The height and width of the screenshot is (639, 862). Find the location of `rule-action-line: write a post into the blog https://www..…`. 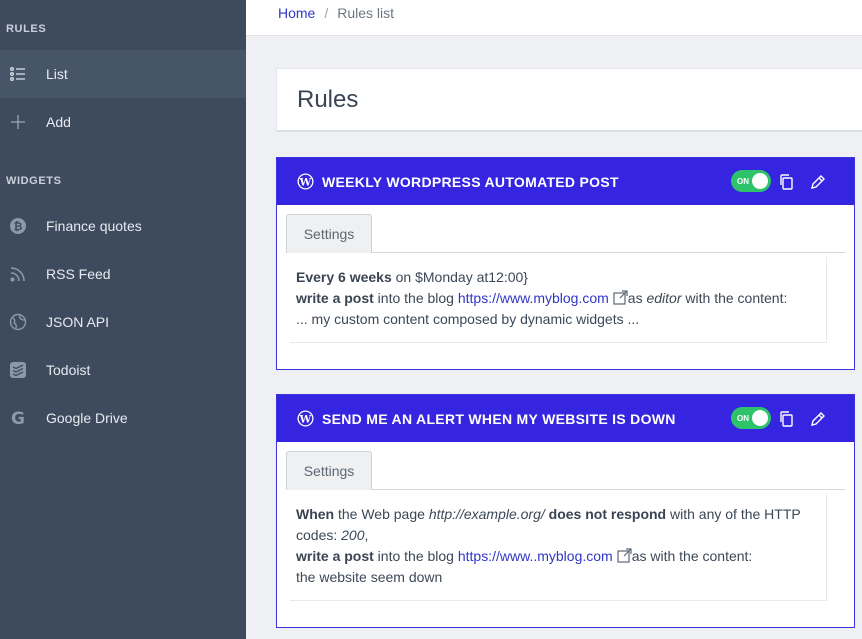

rule-action-line: write a post into the blog https://www..… is located at coordinates (524, 556).